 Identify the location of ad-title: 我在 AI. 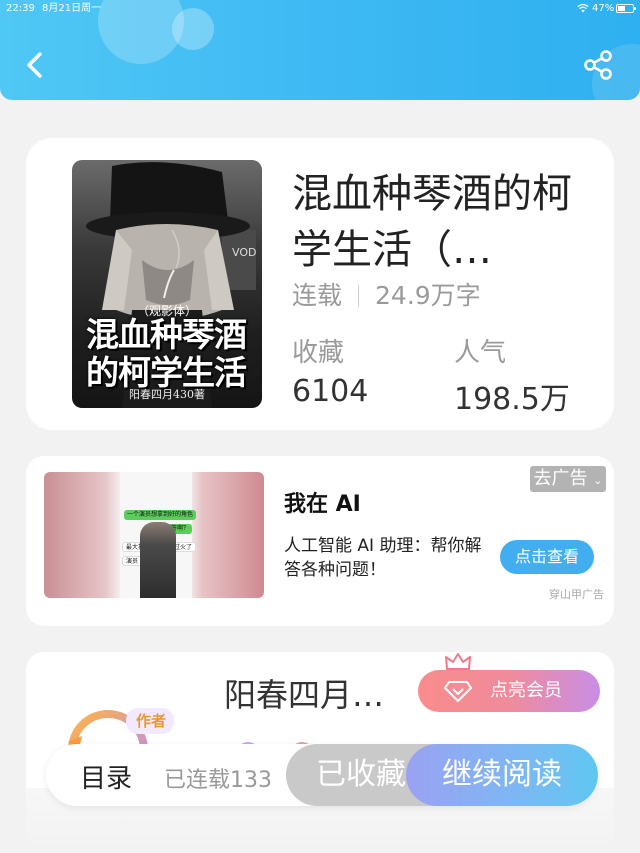
(322, 504).